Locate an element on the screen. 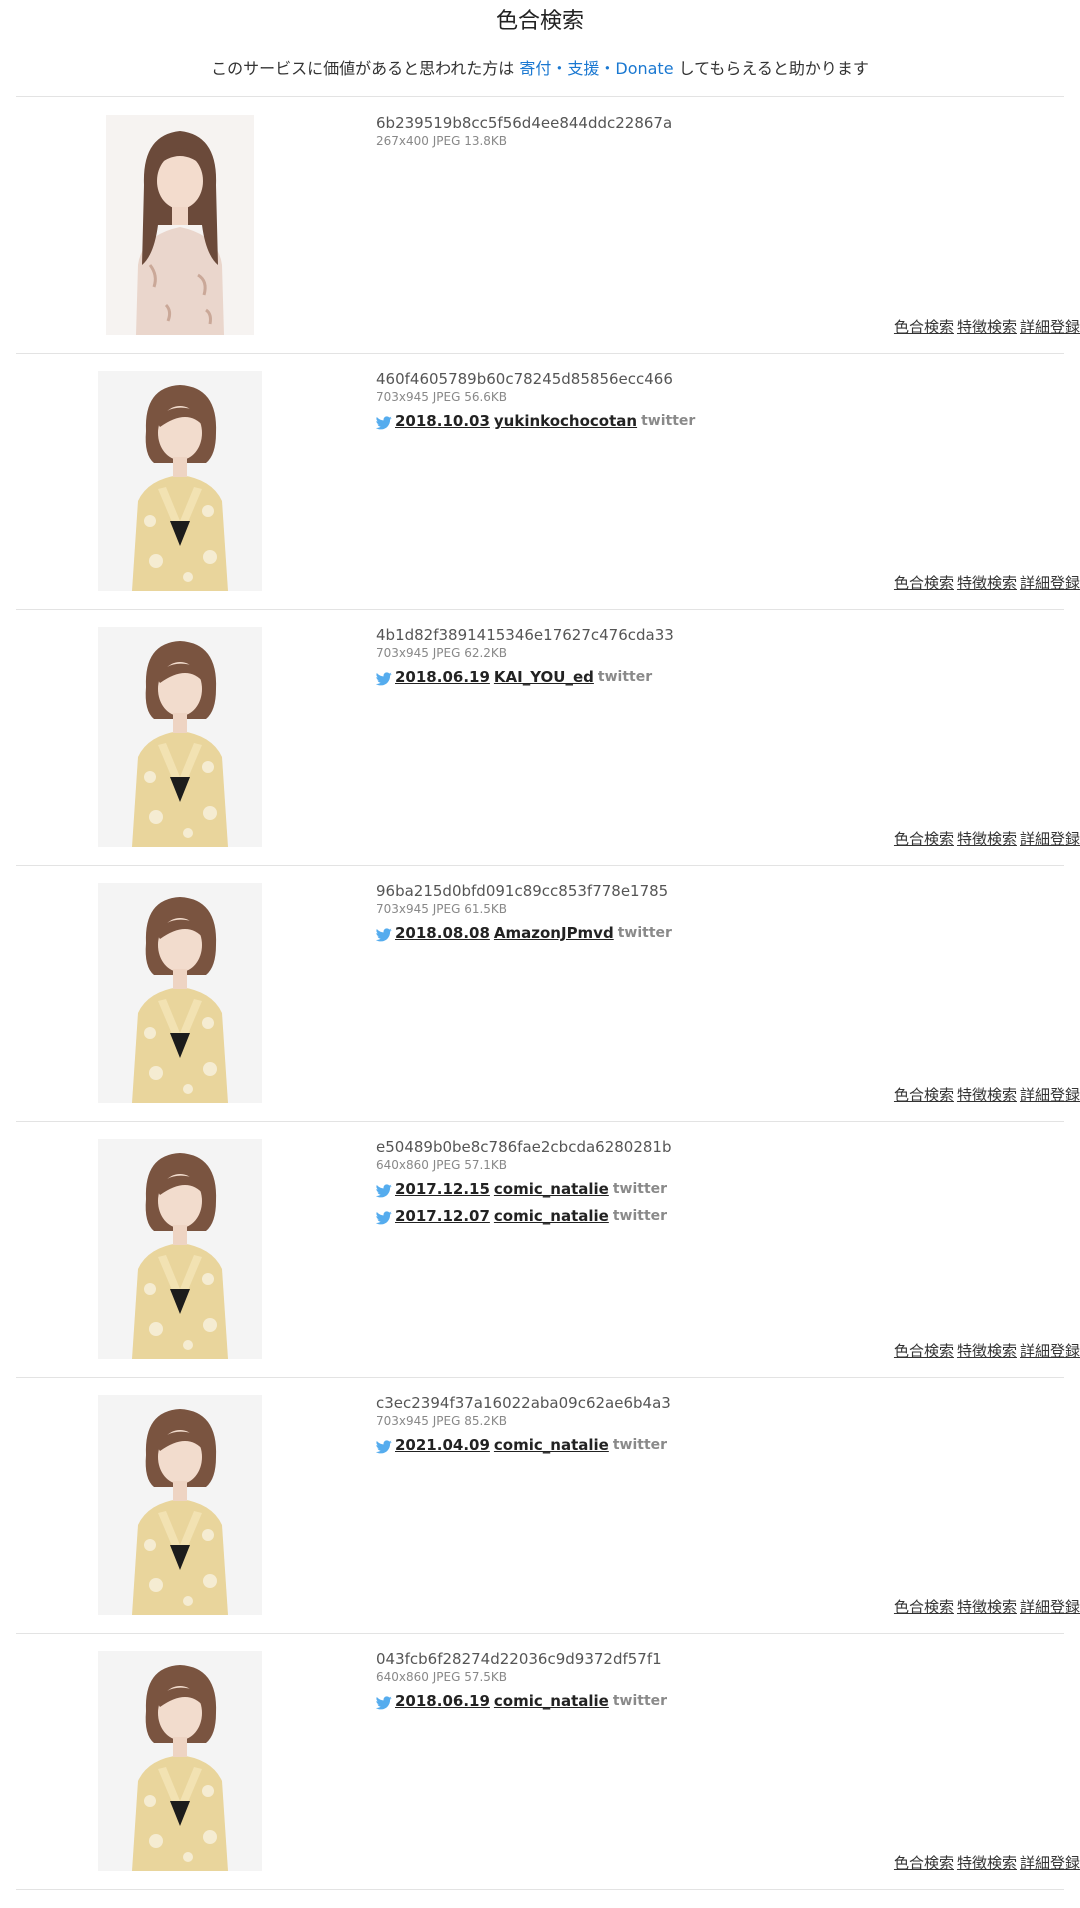 This screenshot has width=1080, height=1908. source-row: 2018.06.19 comic_natalie twitter is located at coordinates (695, 1701).